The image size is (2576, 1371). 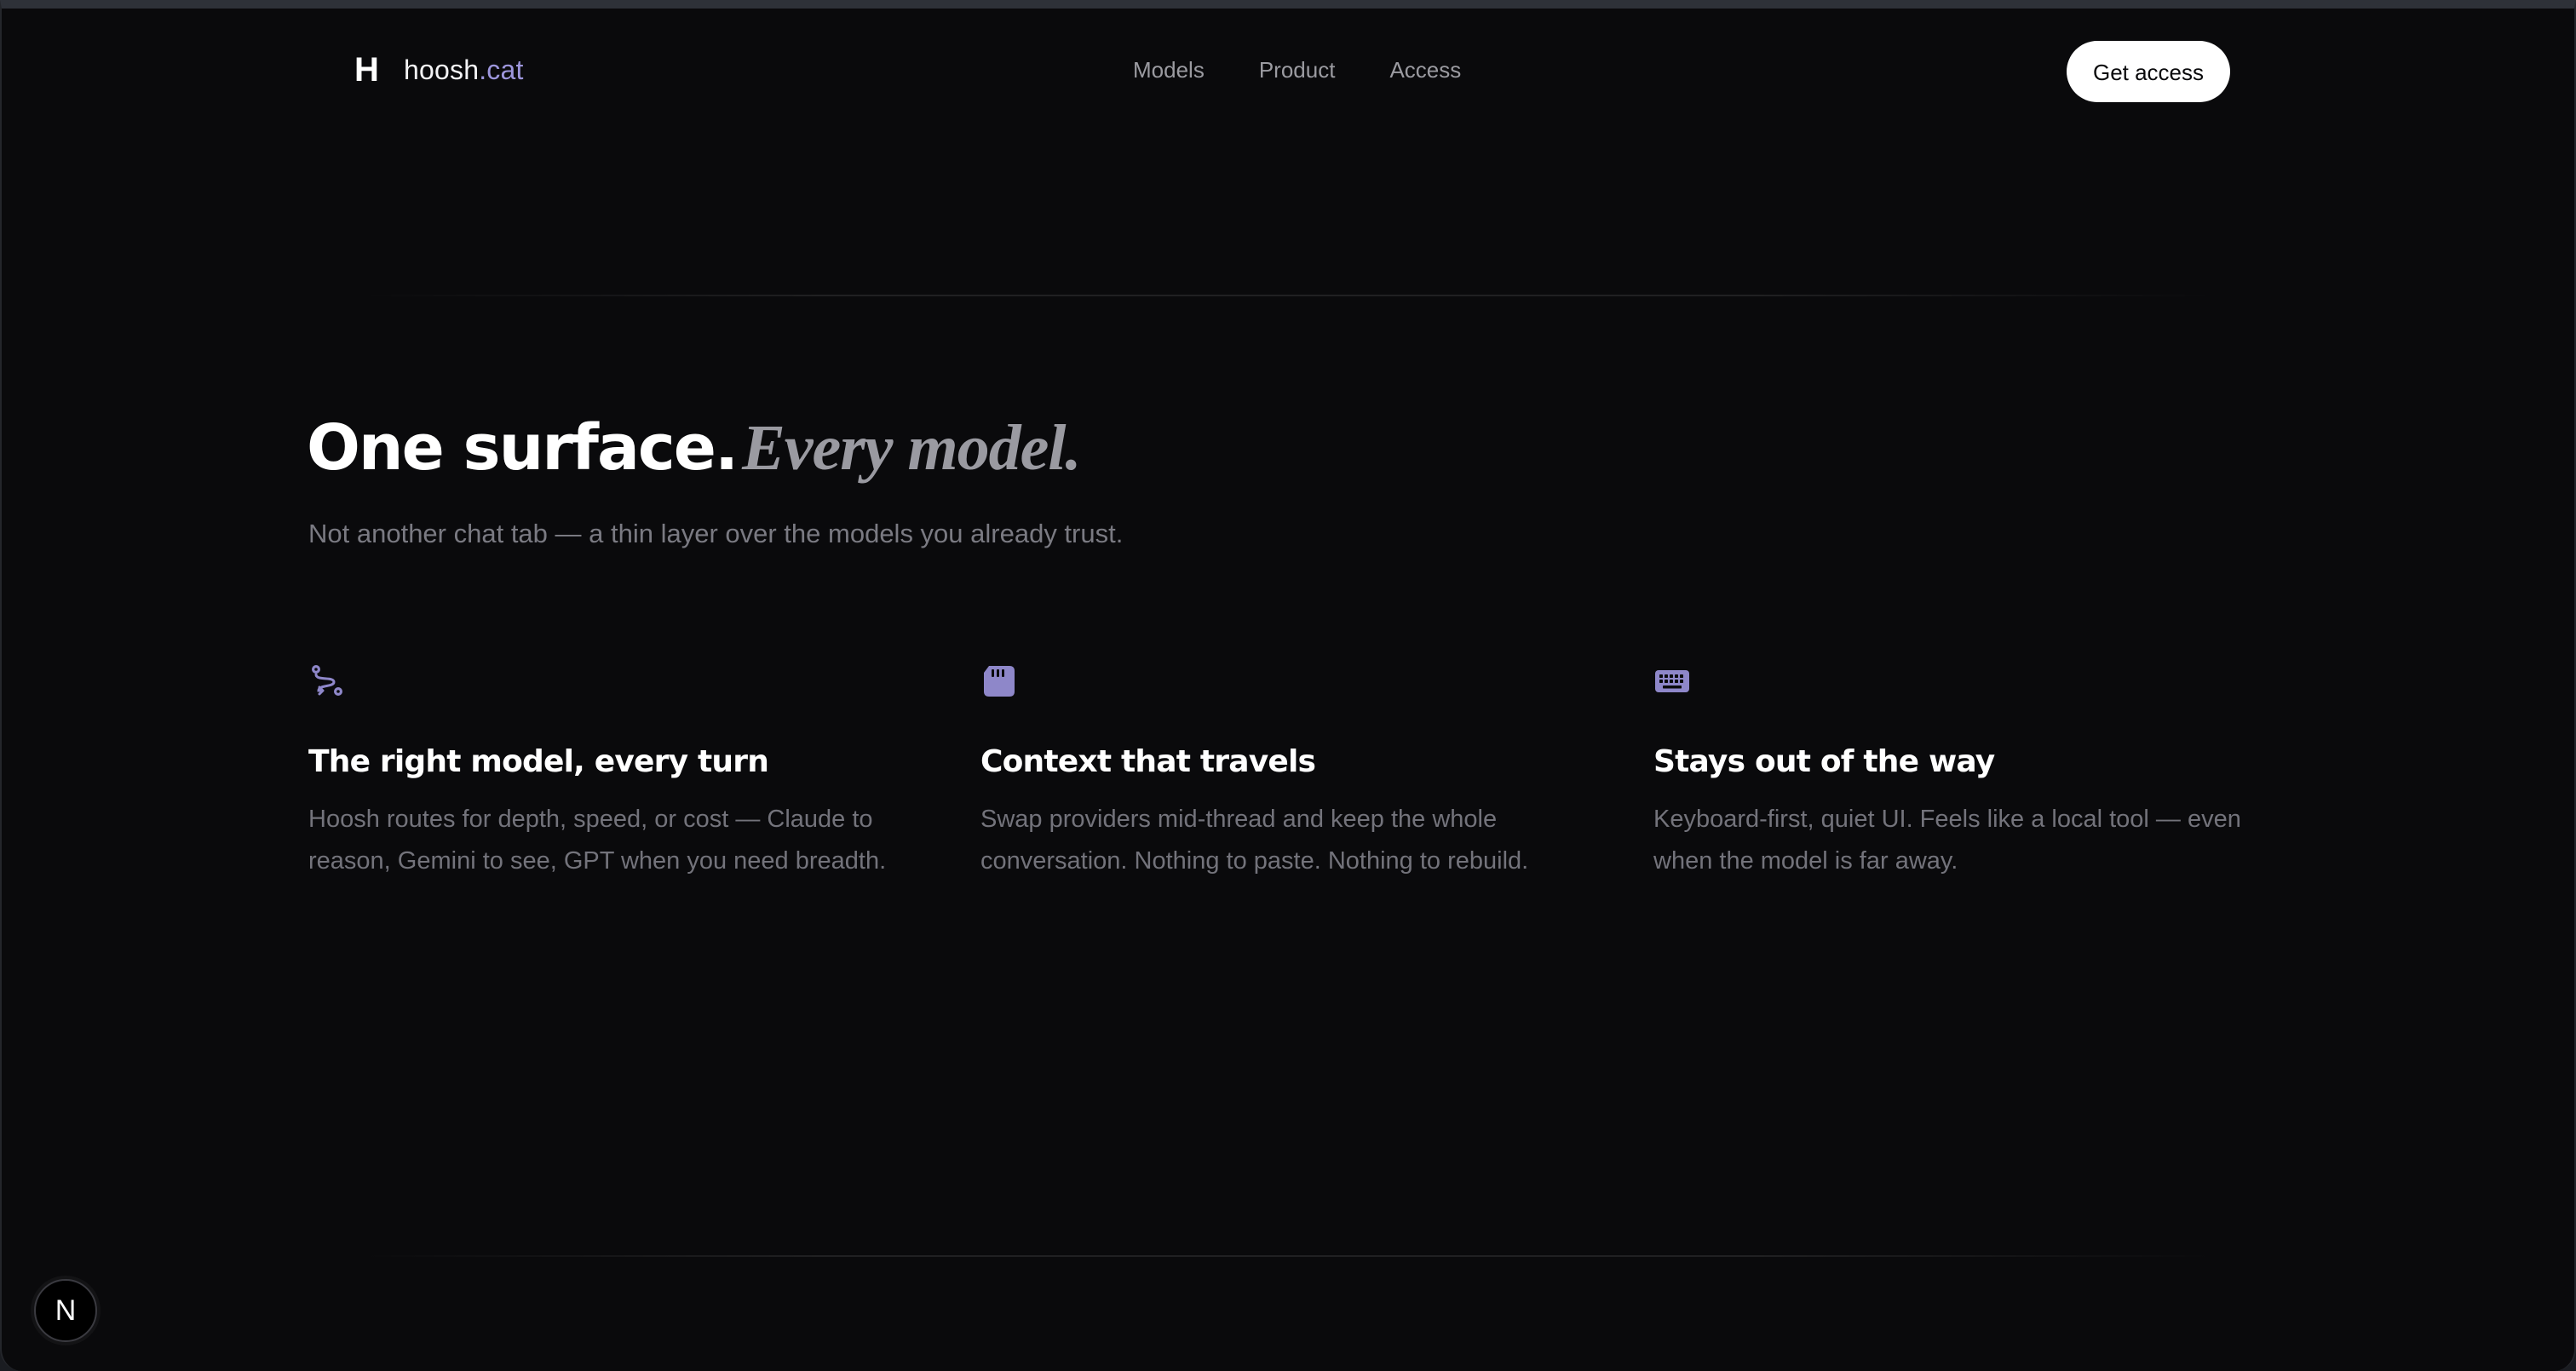 What do you see at coordinates (1425, 69) in the screenshot?
I see `nav-link-access: Access` at bounding box center [1425, 69].